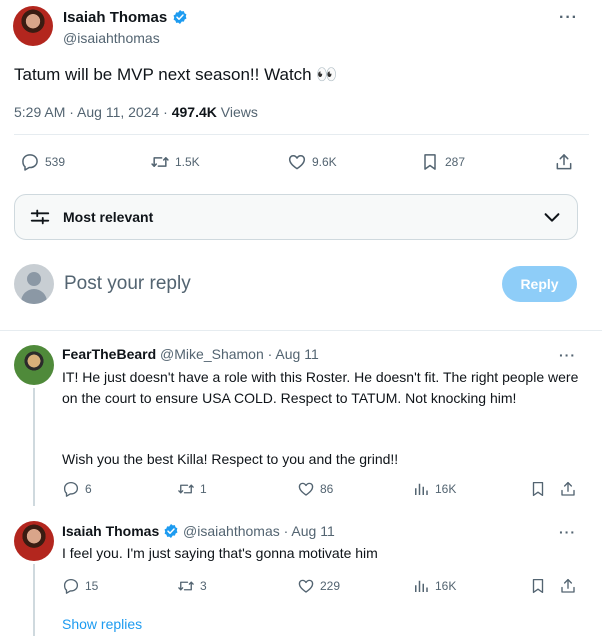 This screenshot has width=602, height=640. What do you see at coordinates (539, 284) in the screenshot?
I see `reply-submit-button: Reply` at bounding box center [539, 284].